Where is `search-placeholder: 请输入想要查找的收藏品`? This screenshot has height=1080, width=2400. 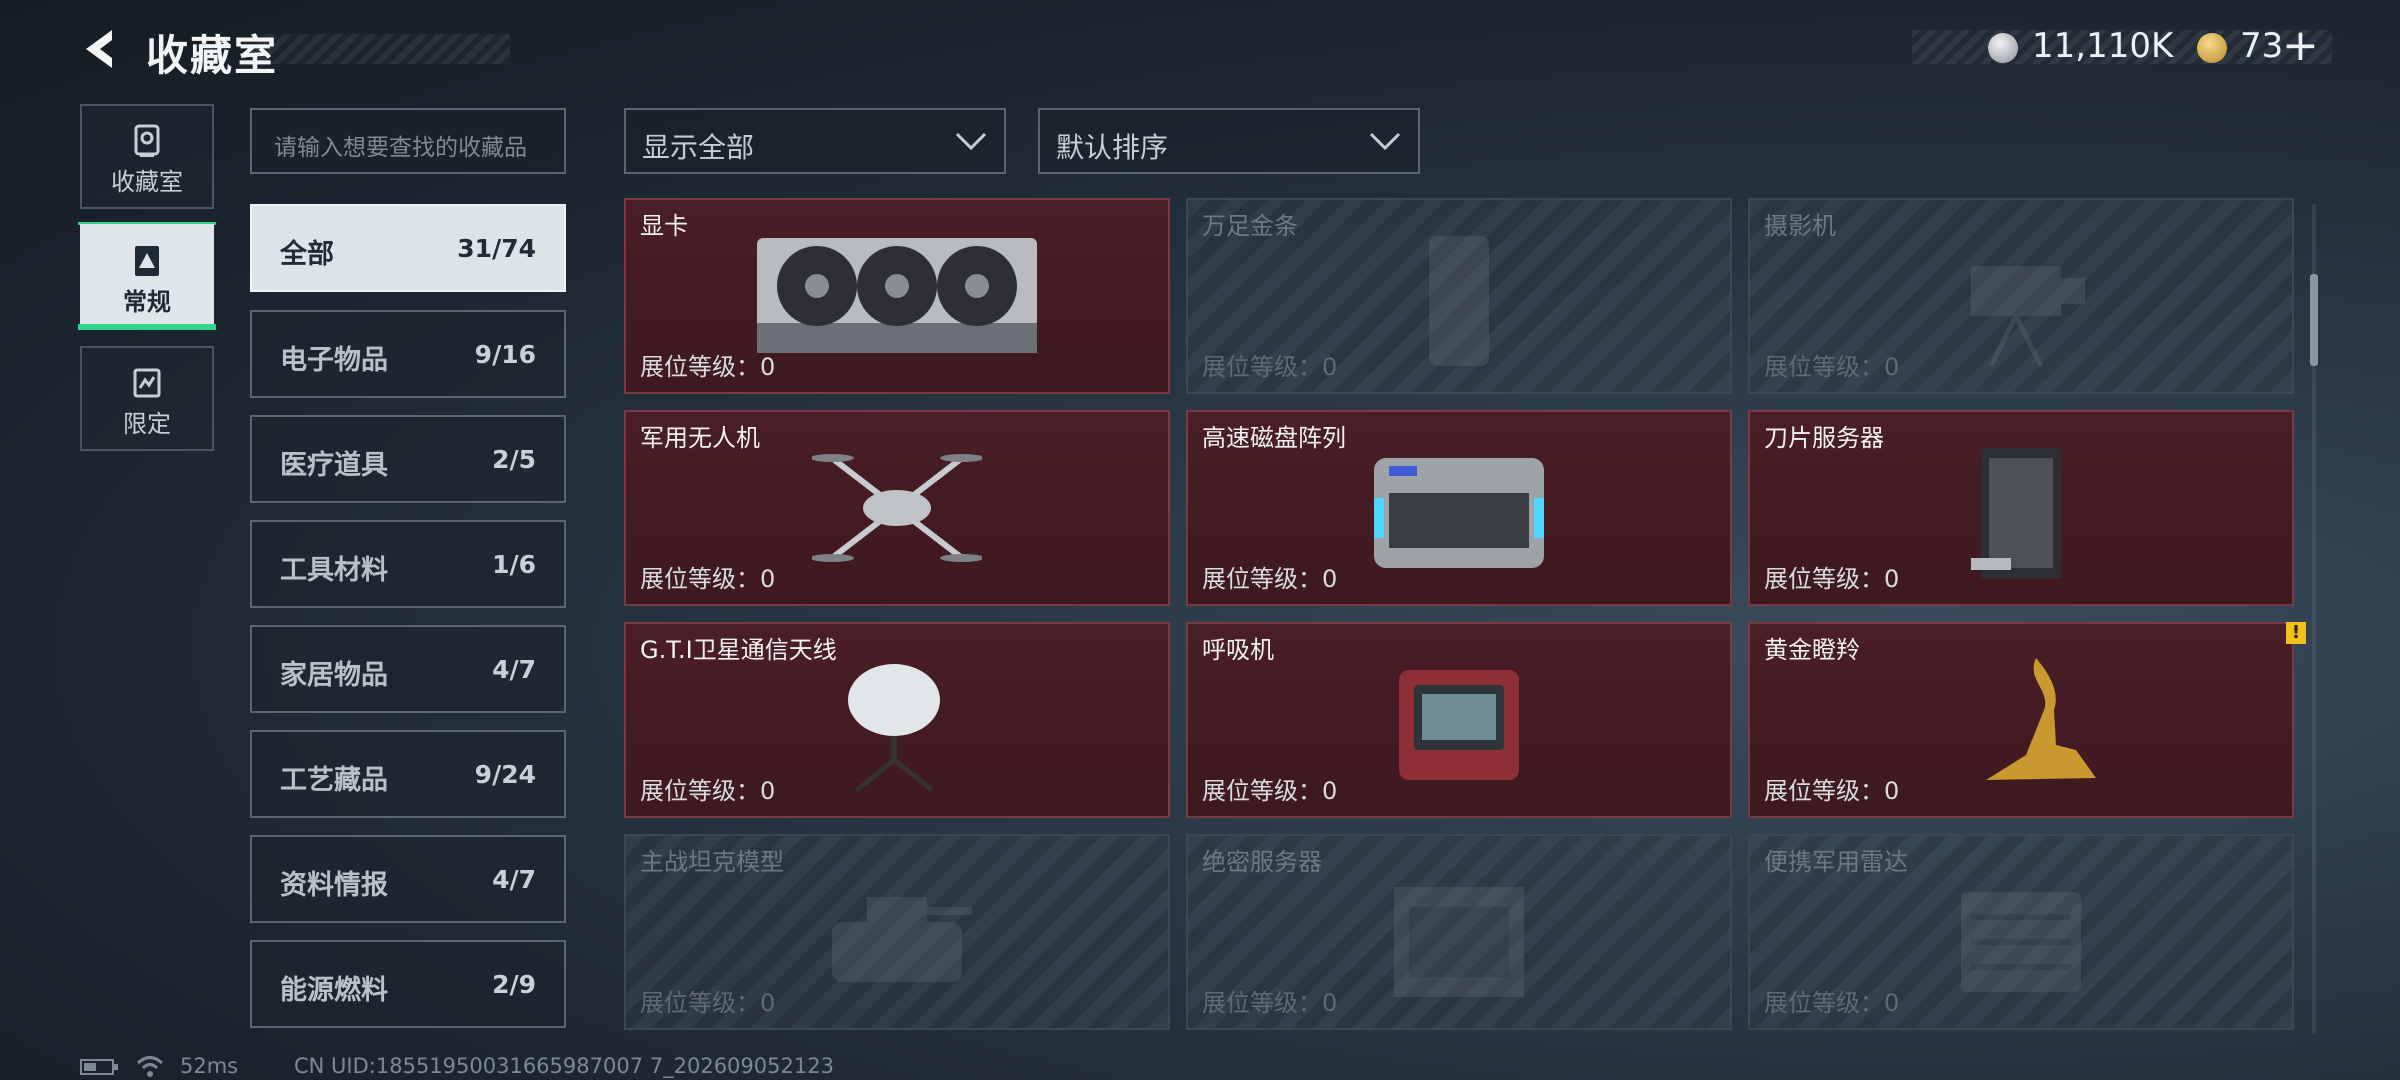
search-placeholder: 请输入想要查找的收藏品 is located at coordinates (400, 148).